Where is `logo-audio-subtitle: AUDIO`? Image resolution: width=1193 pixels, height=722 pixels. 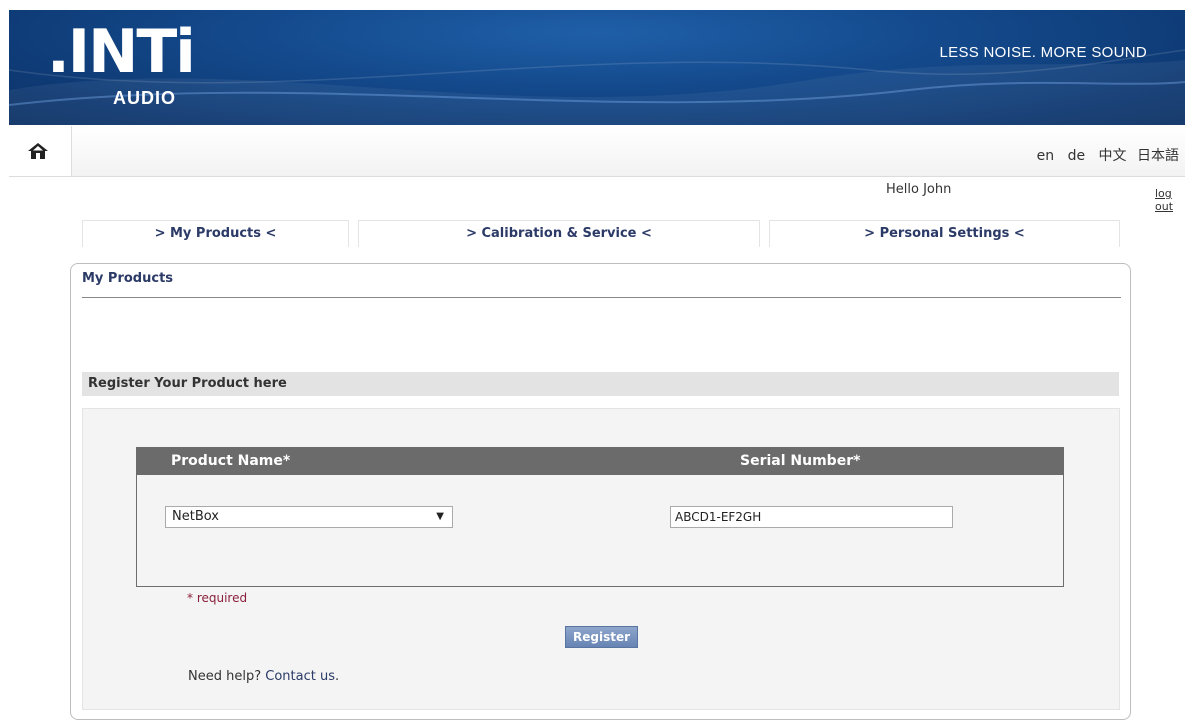
logo-audio-subtitle: AUDIO is located at coordinates (144, 98).